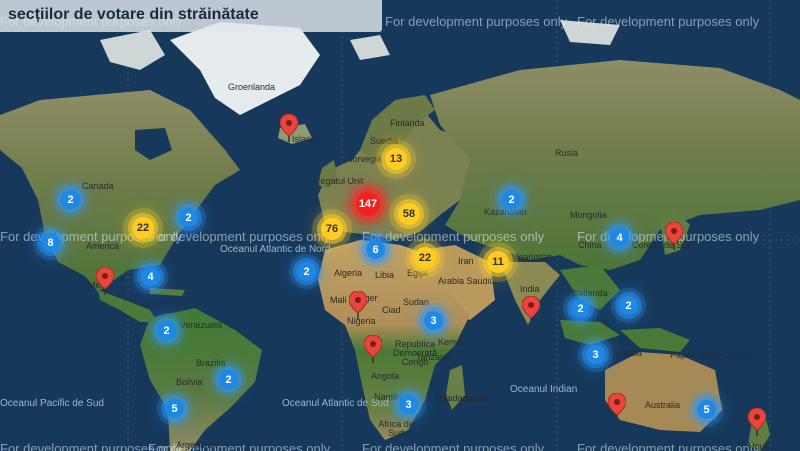 Image resolution: width=800 pixels, height=451 pixels. I want to click on label-atlantic-south: Oceanul Atlantic de Sud, so click(335, 403).